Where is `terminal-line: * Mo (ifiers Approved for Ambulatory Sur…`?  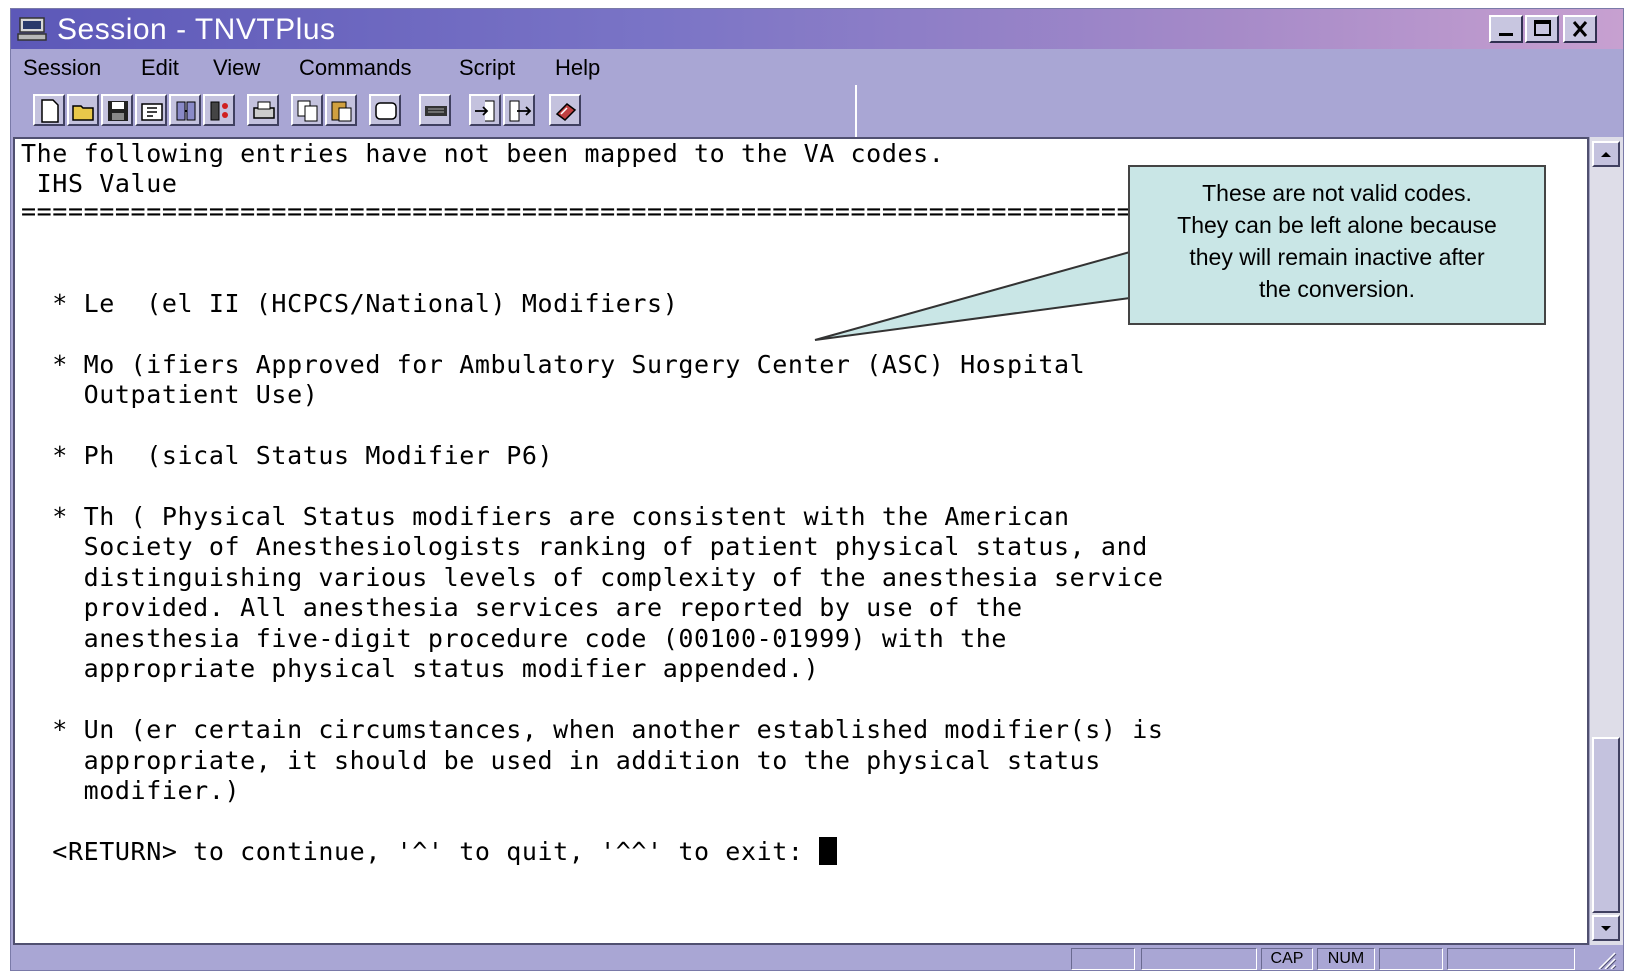
terminal-line: * Mo (ifiers Approved for Ambulatory Sur… is located at coordinates (553, 364).